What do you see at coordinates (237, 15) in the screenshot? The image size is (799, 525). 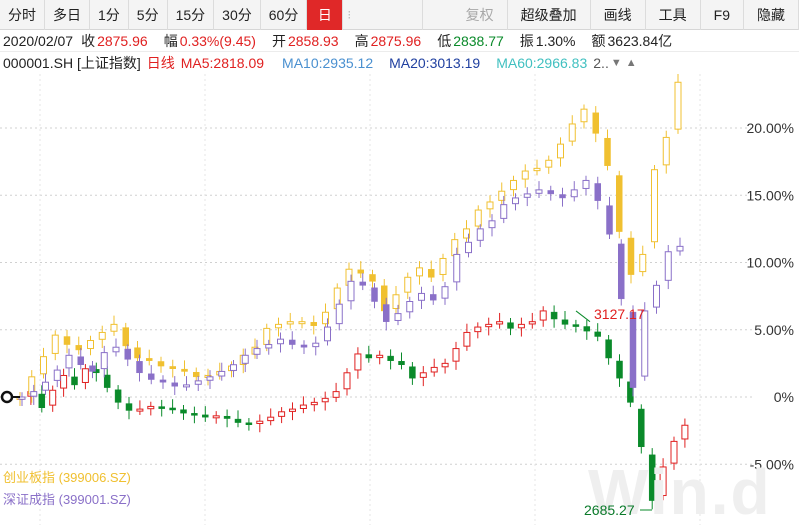 I see `period-button-5: 30分` at bounding box center [237, 15].